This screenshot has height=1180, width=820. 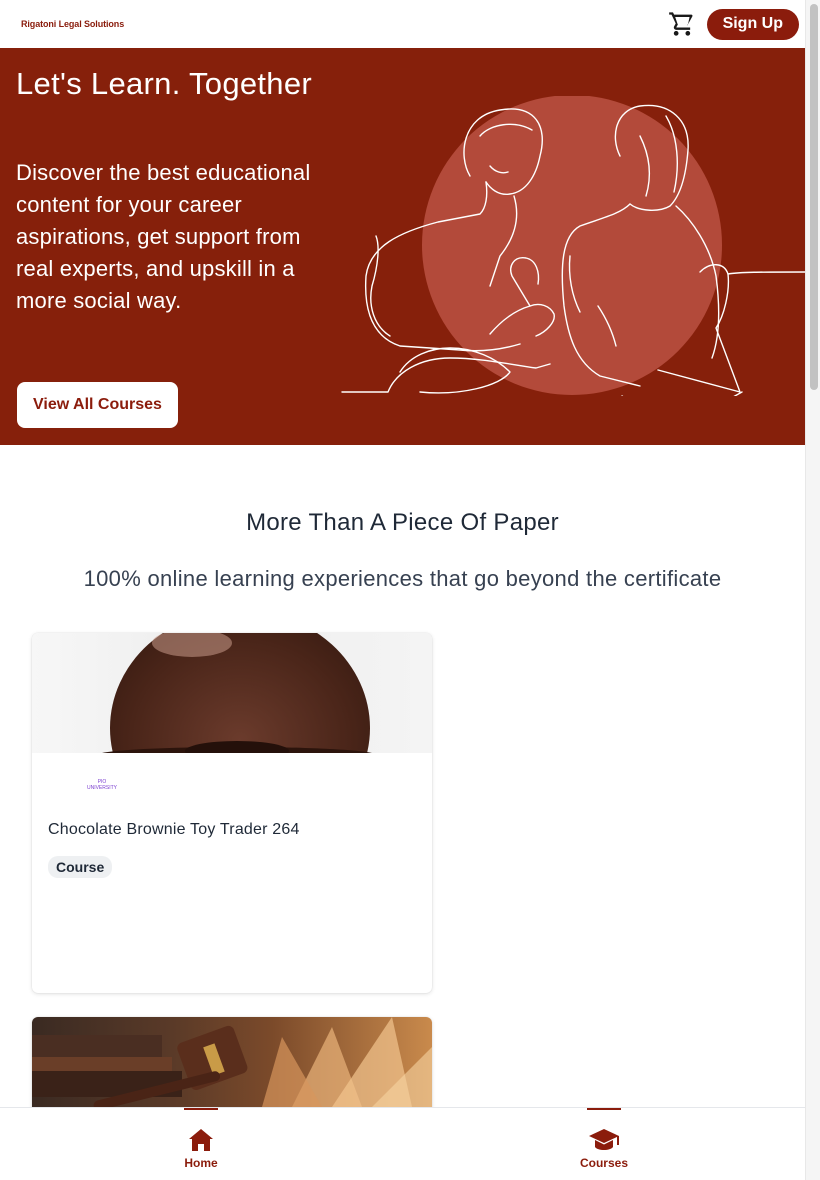 I want to click on nav-item-home: Home, so click(x=201, y=1144).